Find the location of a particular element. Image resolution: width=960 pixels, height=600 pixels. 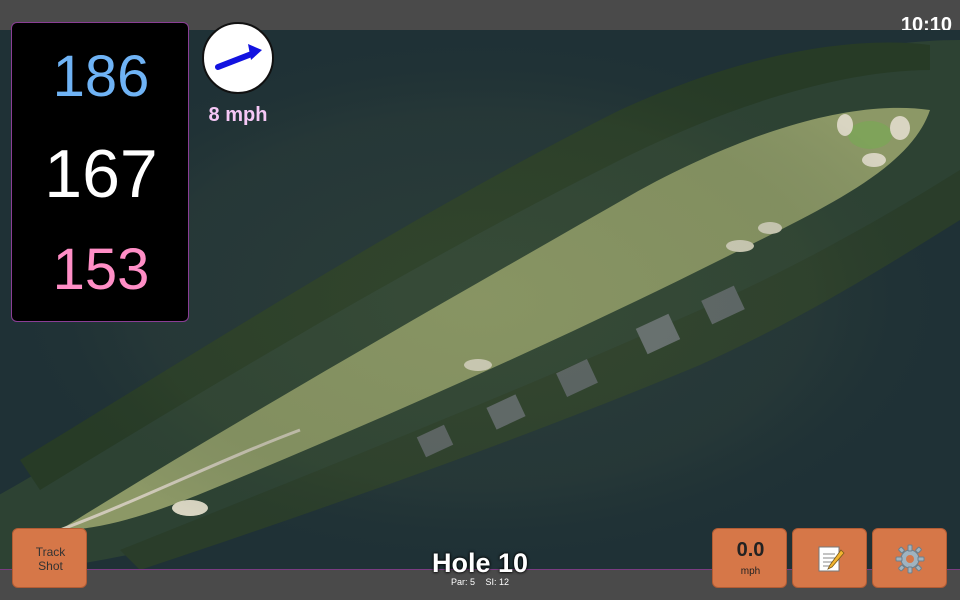

middle-of-green-distance: 167 is located at coordinates (101, 174).